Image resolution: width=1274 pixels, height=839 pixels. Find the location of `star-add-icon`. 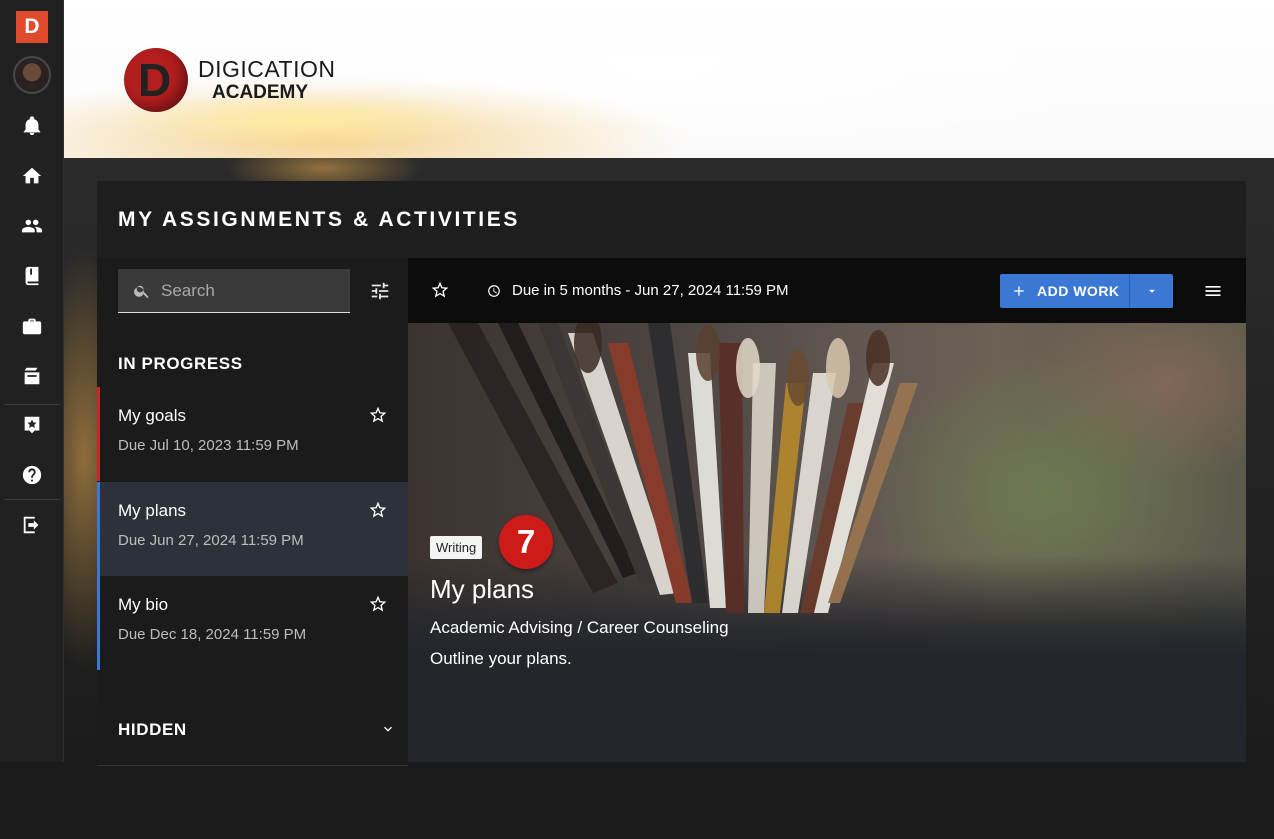

star-add-icon is located at coordinates (32, 425).